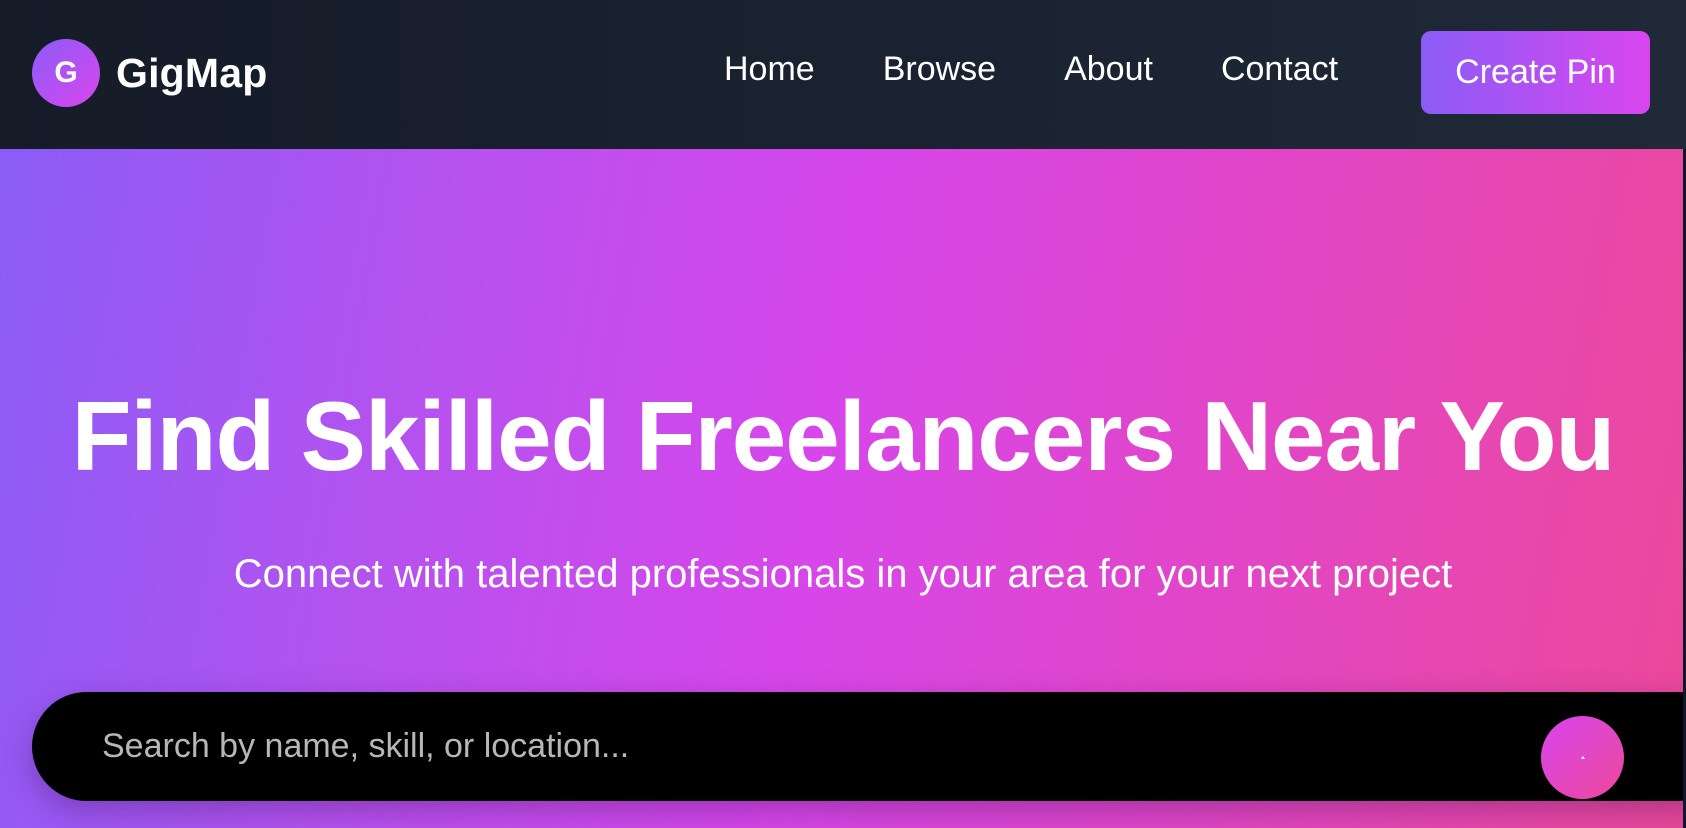 Image resolution: width=1686 pixels, height=828 pixels. I want to click on search-input, so click(800, 746).